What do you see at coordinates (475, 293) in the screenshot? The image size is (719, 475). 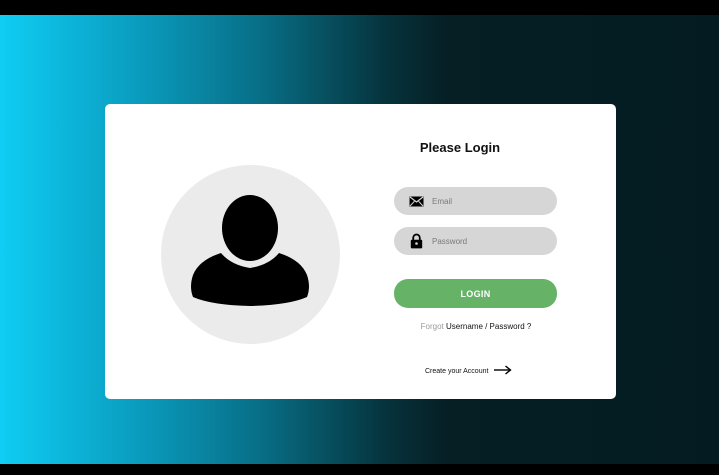 I see `login-button: LOGIN` at bounding box center [475, 293].